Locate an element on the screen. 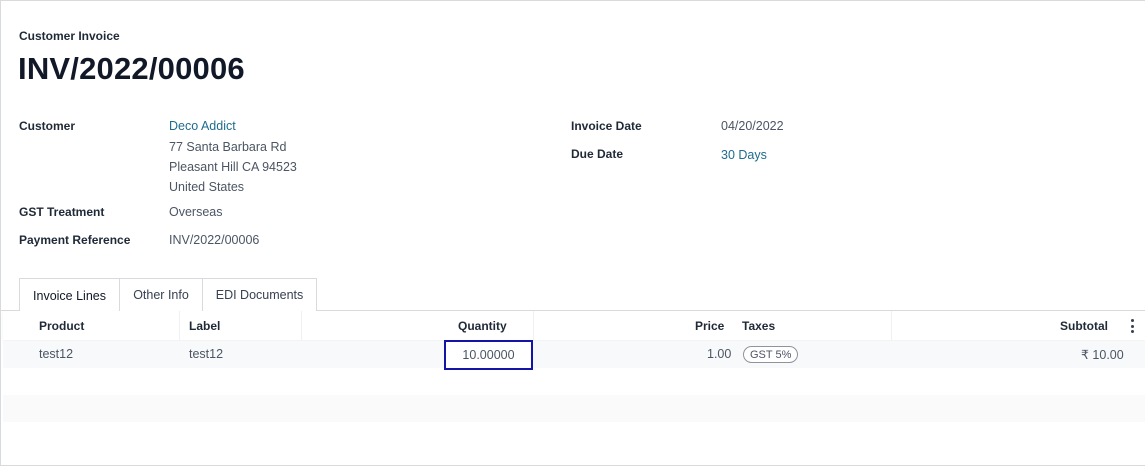  customer-address-line2: Pleasant Hill CA 94523 is located at coordinates (233, 167).